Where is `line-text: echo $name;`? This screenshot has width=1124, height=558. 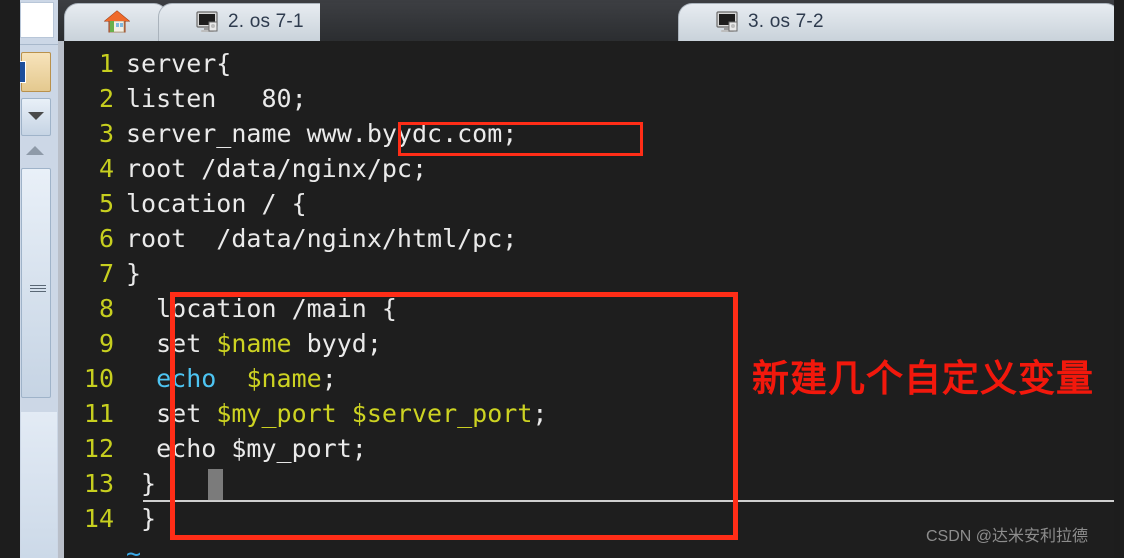 line-text: echo $name; is located at coordinates (225, 378).